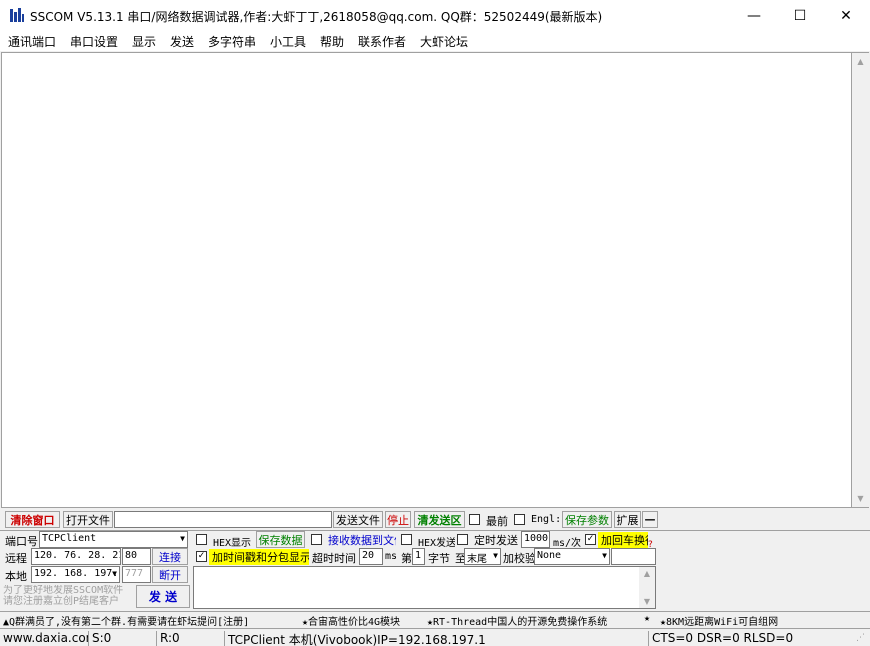  I want to click on send-scrollbar: ▲ ▼, so click(647, 587).